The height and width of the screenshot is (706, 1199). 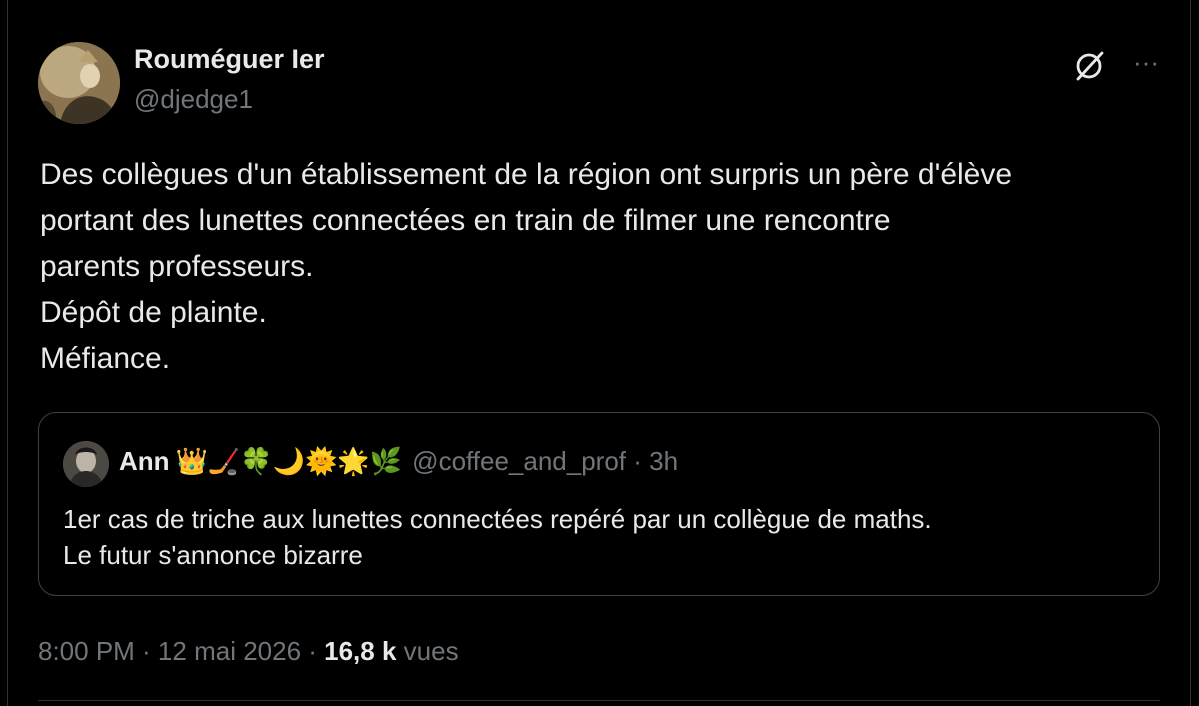 What do you see at coordinates (181, 651) in the screenshot?
I see `tweet-timestamp: 8:00 PM · 12 mai 2026 ·` at bounding box center [181, 651].